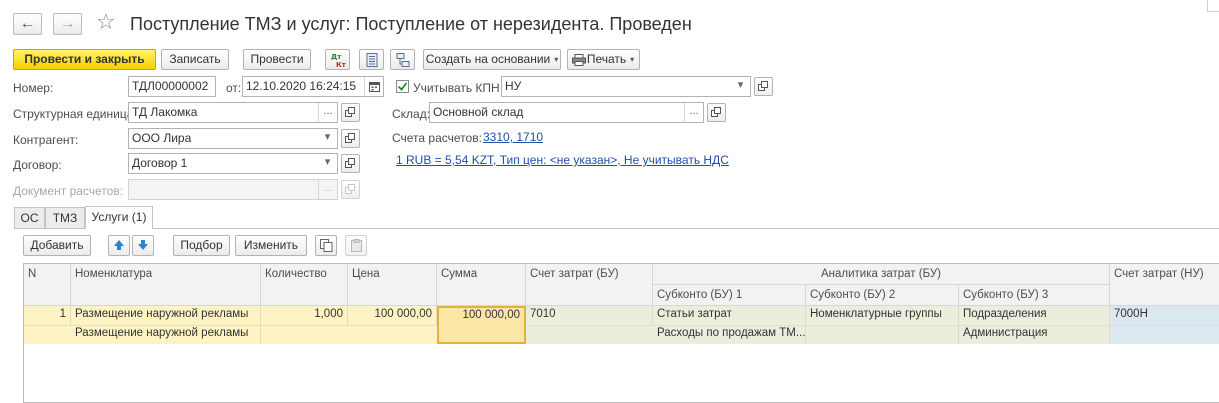  I want to click on post-button: Провести, so click(277, 59).